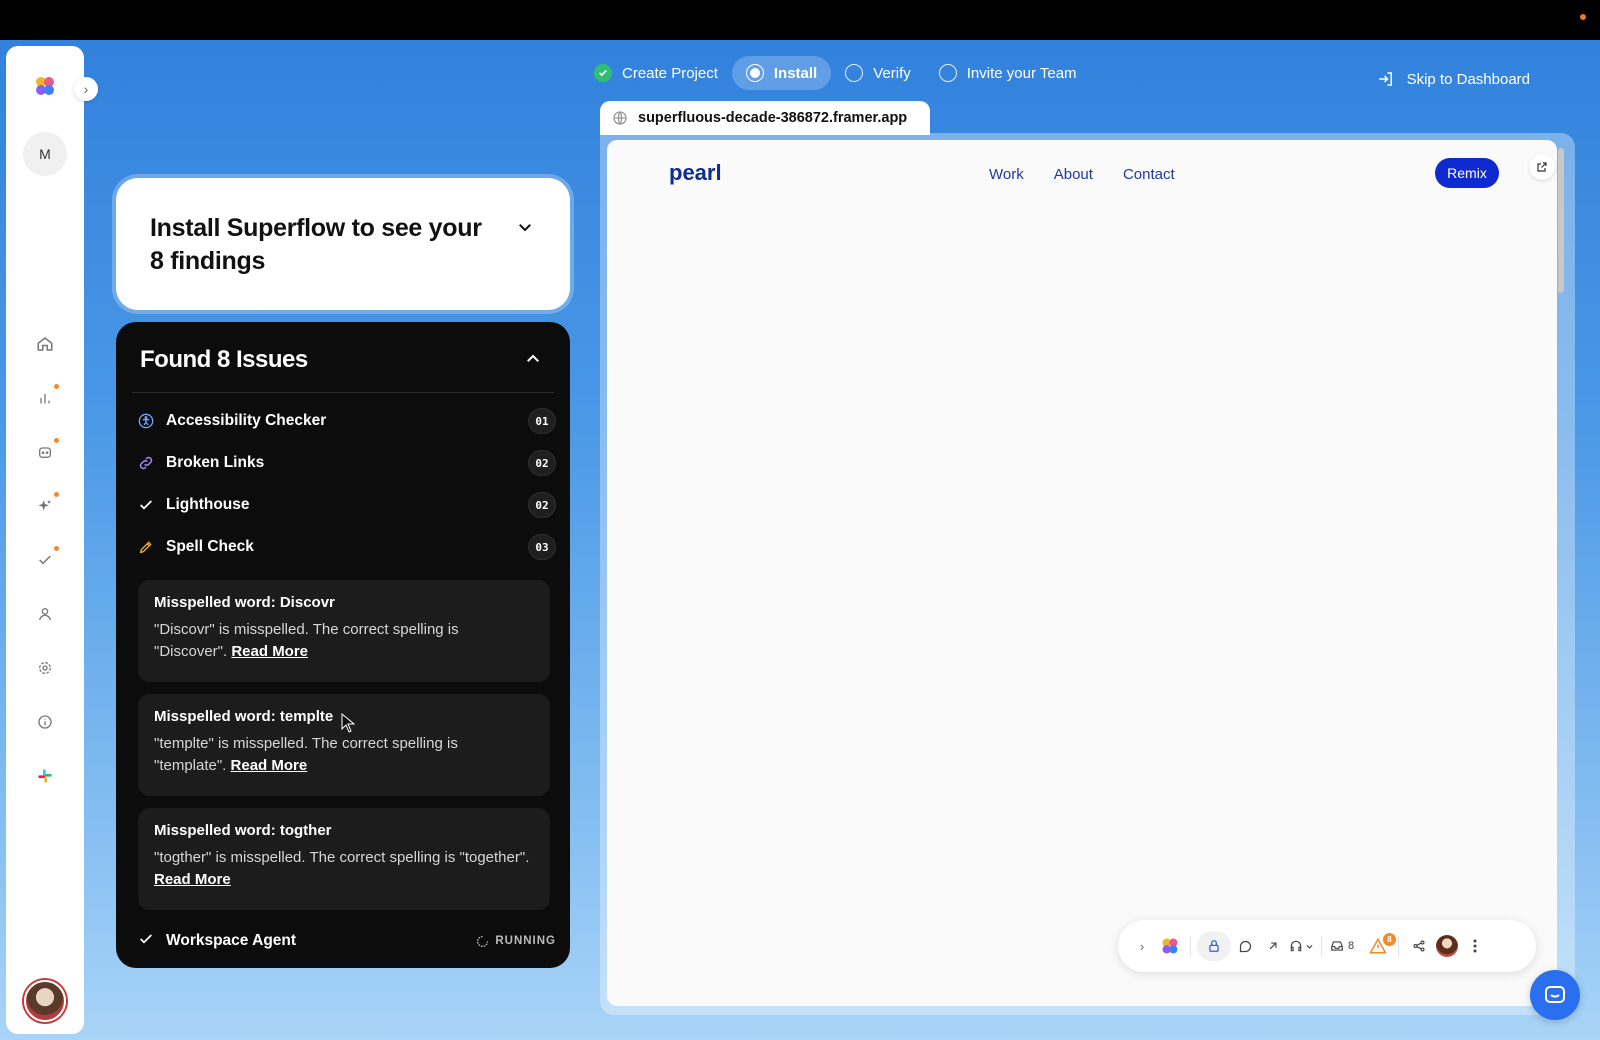  I want to click on chart-icon, so click(46, 397).